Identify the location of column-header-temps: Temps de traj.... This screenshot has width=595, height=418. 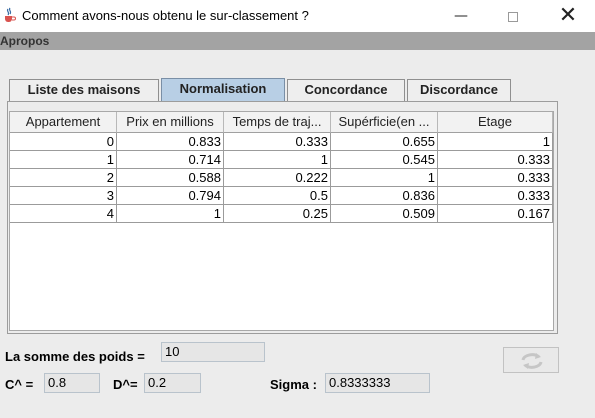
(277, 122).